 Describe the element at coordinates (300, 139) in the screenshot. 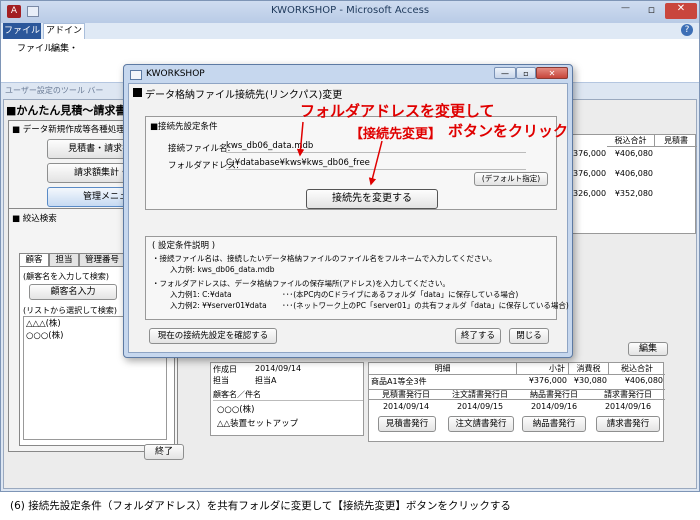

I see `arrow-to-folder-field` at that location.